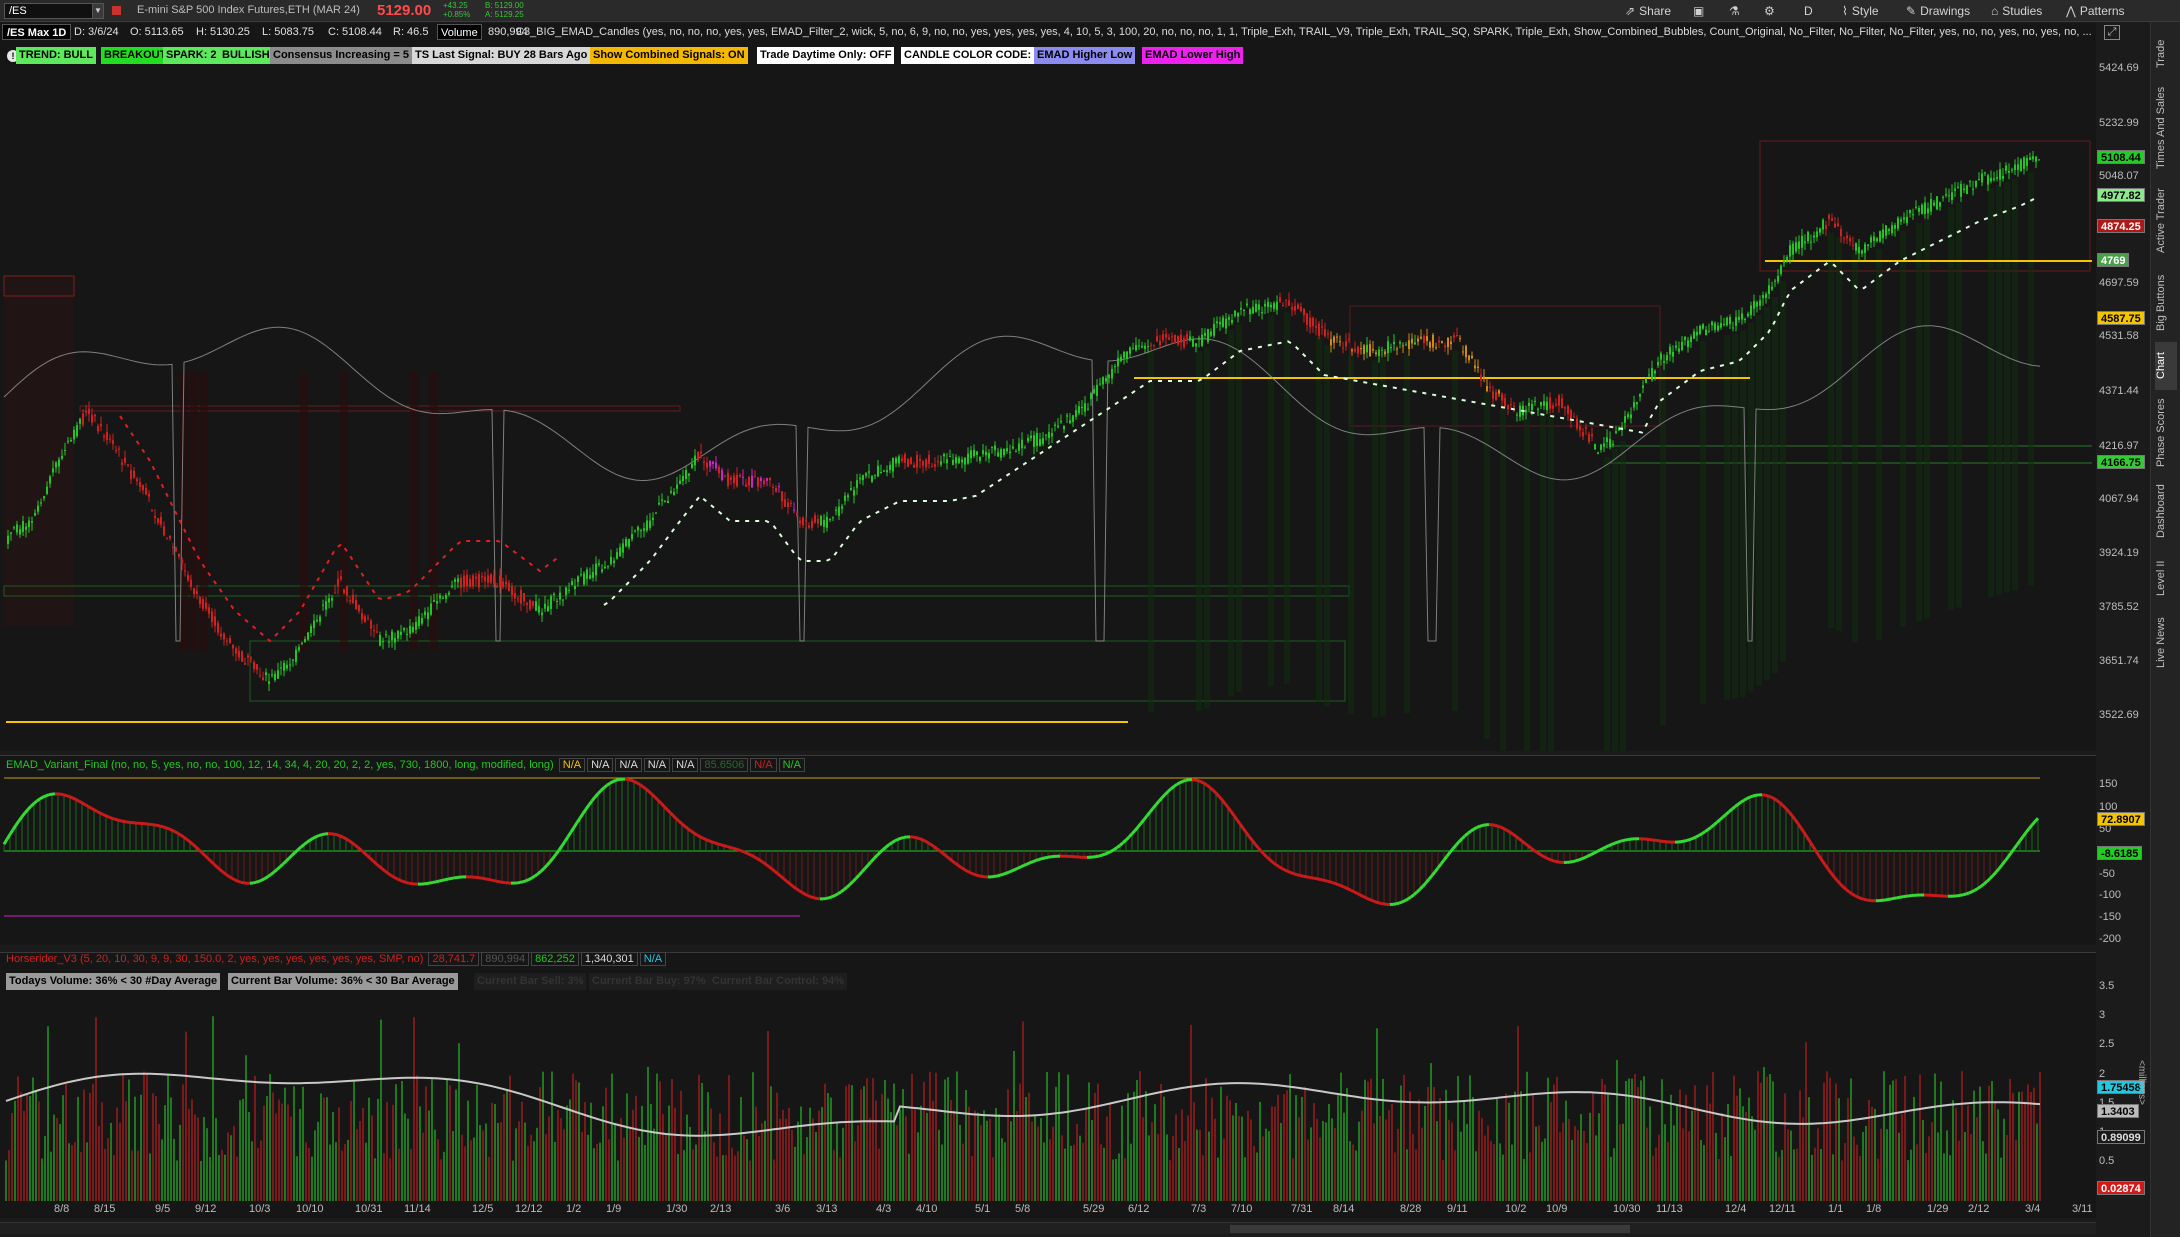  I want to click on expand-icon: ⤢, so click(2112, 32).